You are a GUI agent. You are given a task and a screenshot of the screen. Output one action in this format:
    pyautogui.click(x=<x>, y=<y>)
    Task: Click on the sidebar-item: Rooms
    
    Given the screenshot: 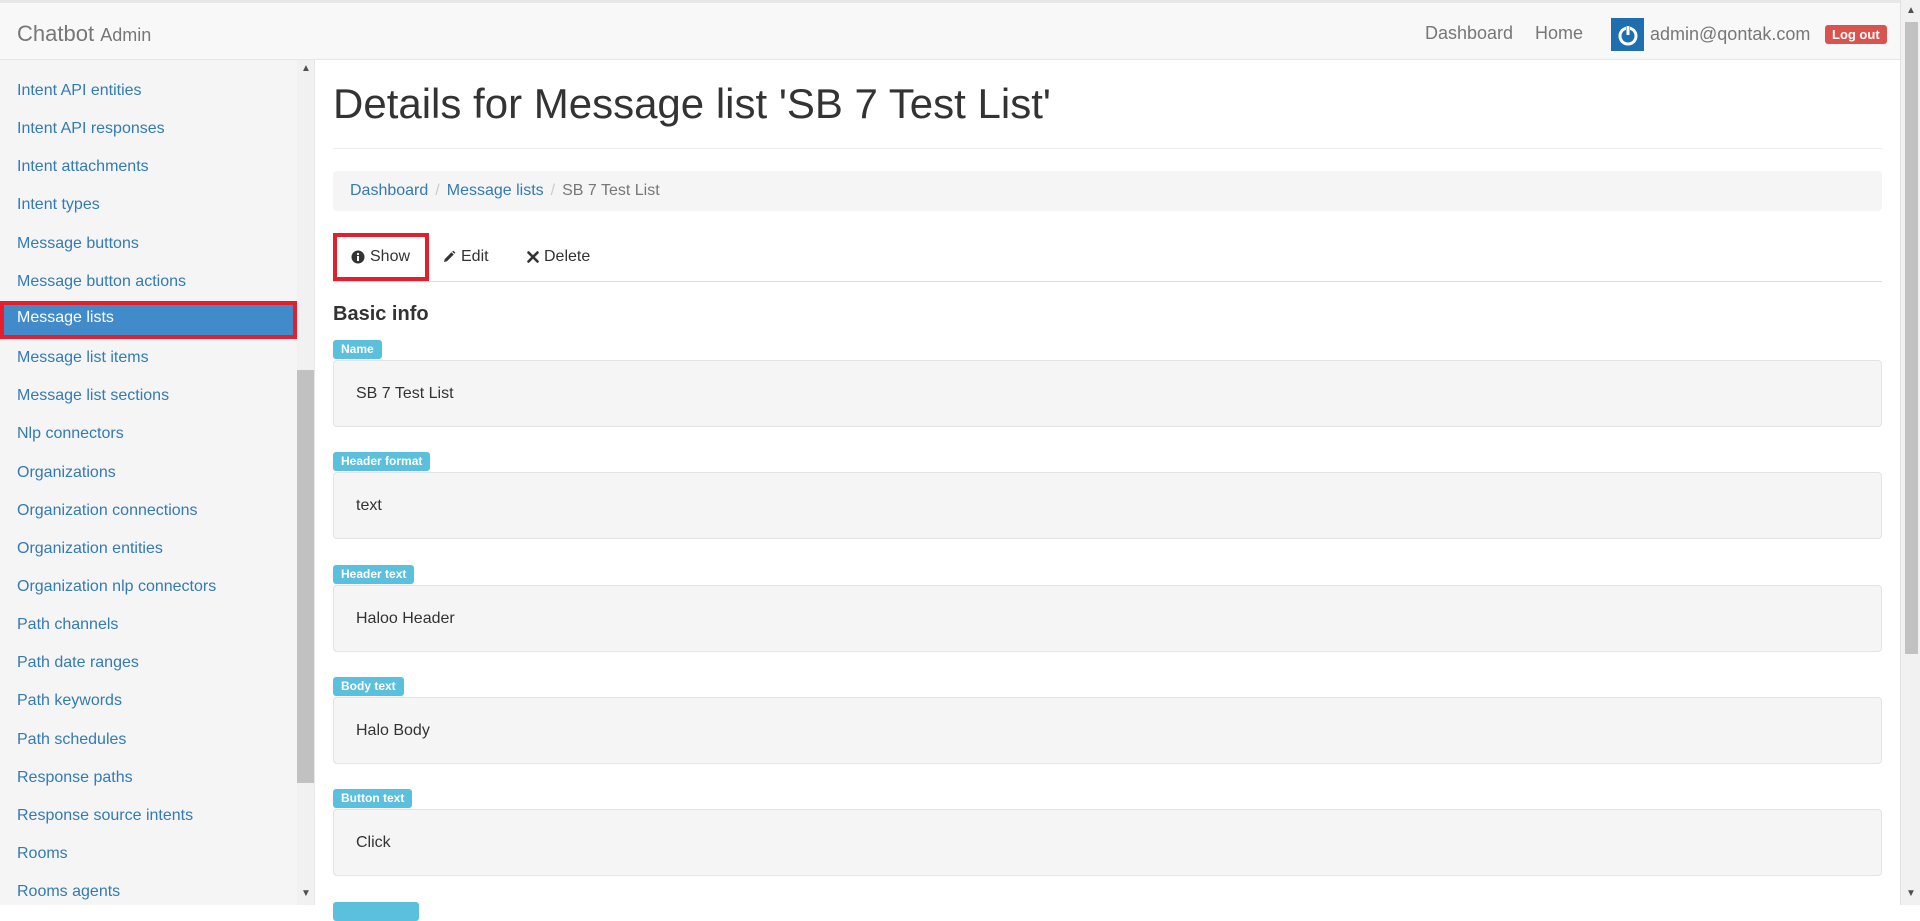 What is the action you would take?
    pyautogui.click(x=148, y=854)
    